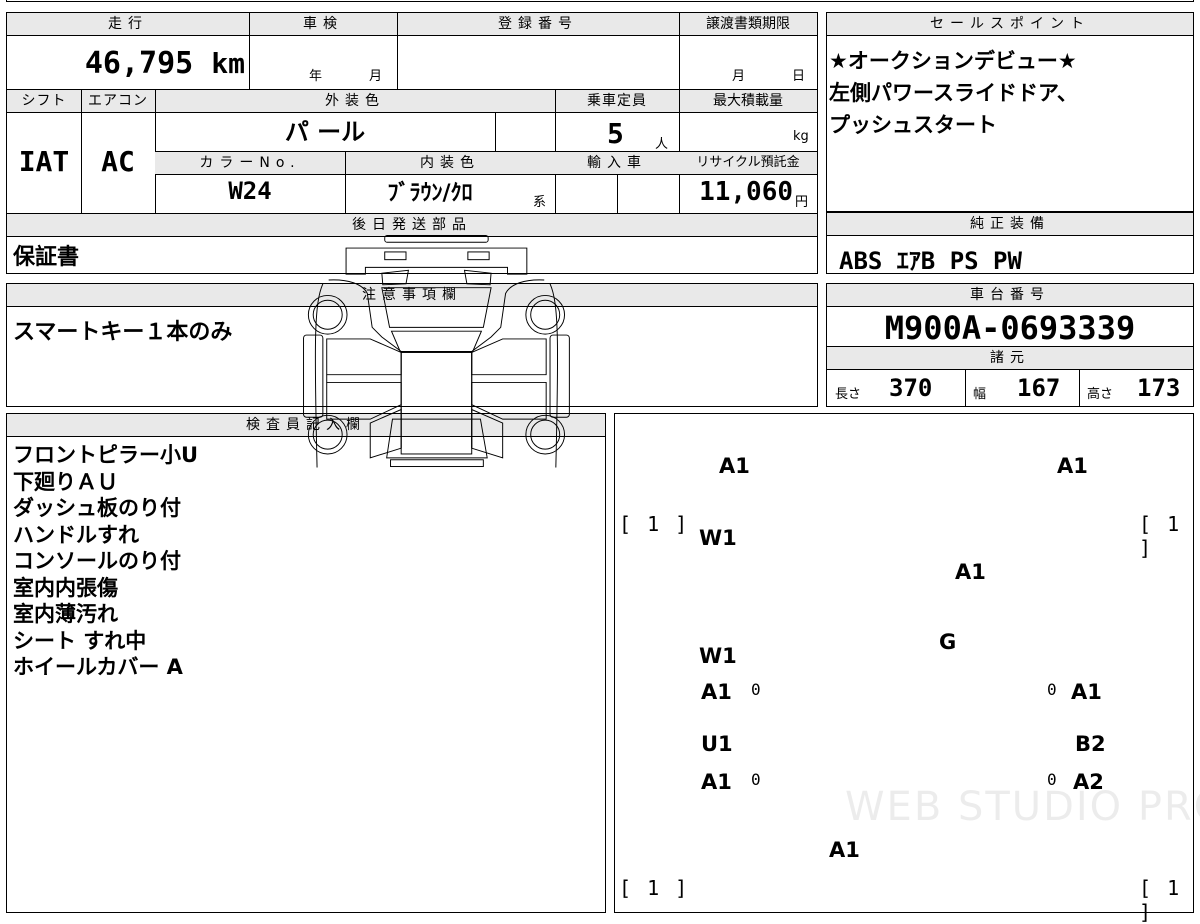 The image size is (1200, 924). What do you see at coordinates (1010, 328) in the screenshot?
I see `chassis-value: M900A-0693339` at bounding box center [1010, 328].